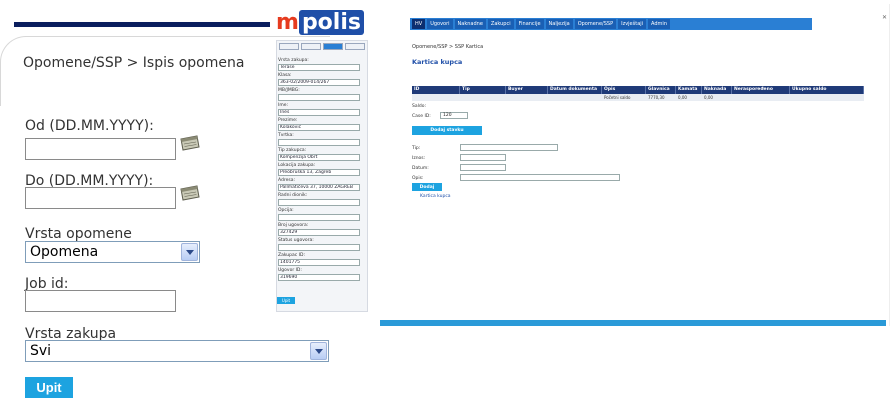  I want to click on table-row: Početni saldo 7770,30 0,00 0,00, so click(638, 97).